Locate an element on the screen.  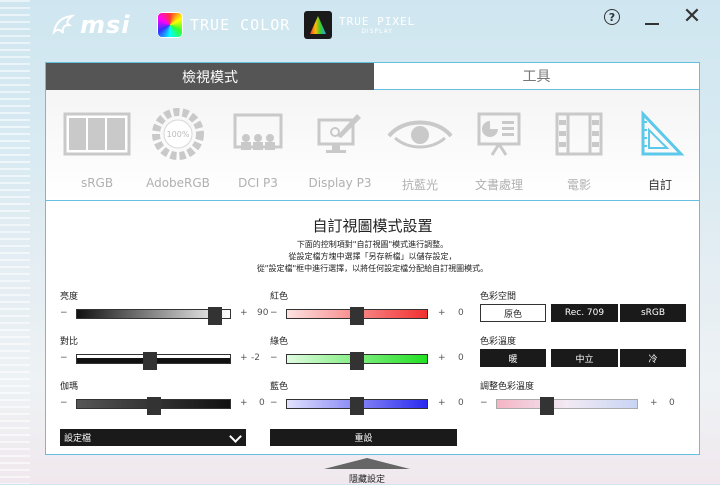
mode-movie: 電影 is located at coordinates (579, 148).